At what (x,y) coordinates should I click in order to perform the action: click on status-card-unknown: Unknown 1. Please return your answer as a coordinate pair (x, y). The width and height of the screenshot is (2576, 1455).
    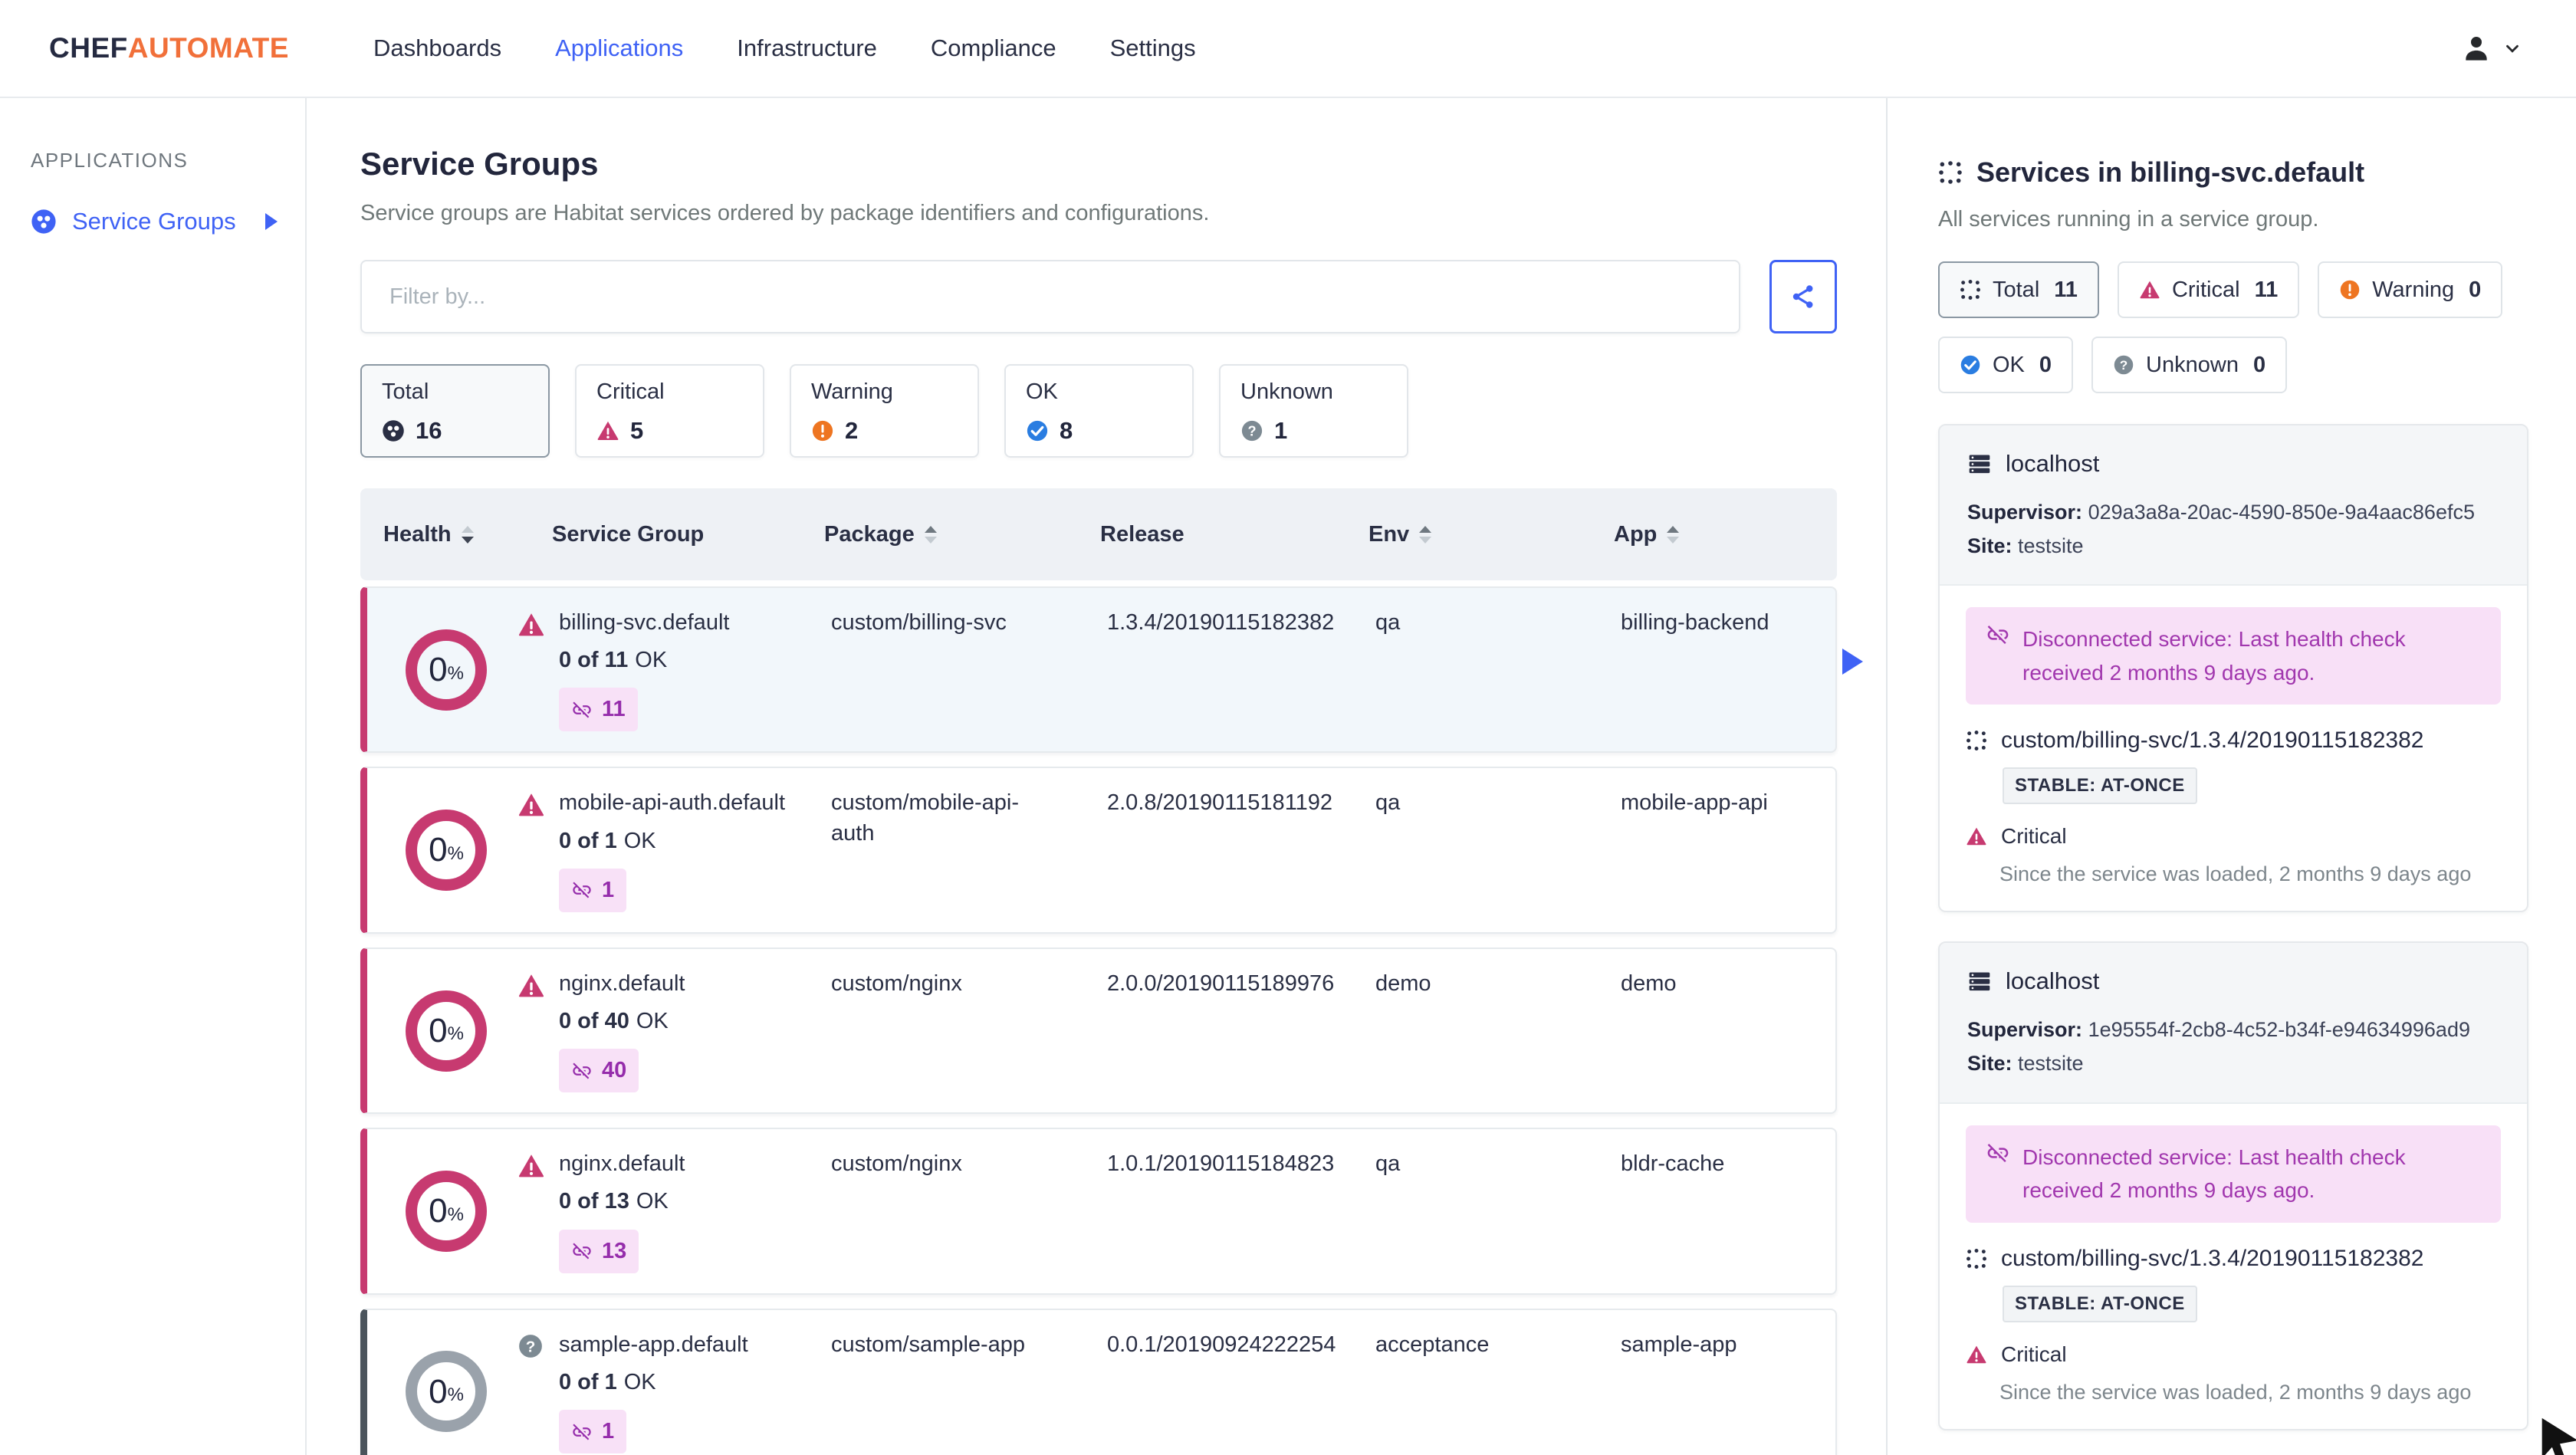
    Looking at the image, I should click on (1314, 411).